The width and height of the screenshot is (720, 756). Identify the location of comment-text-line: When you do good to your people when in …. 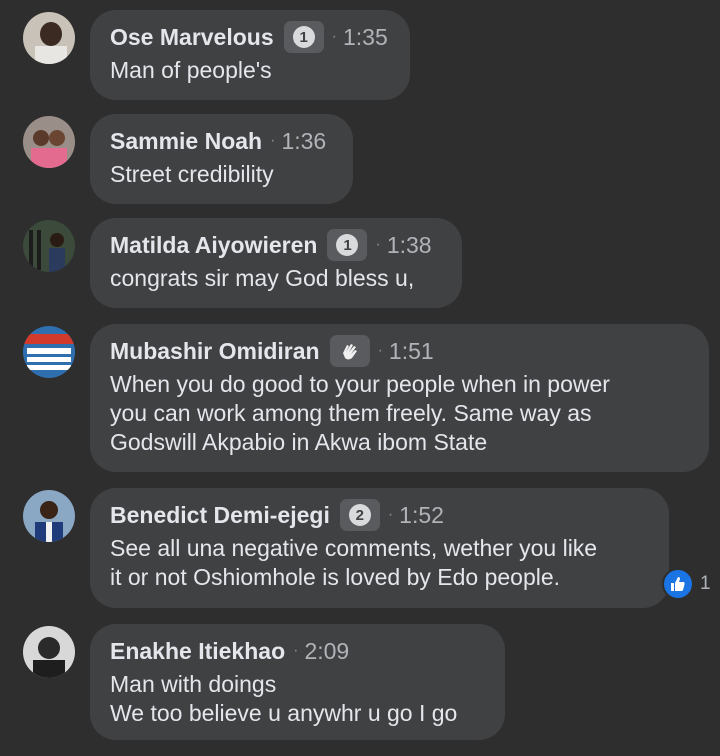
(360, 384).